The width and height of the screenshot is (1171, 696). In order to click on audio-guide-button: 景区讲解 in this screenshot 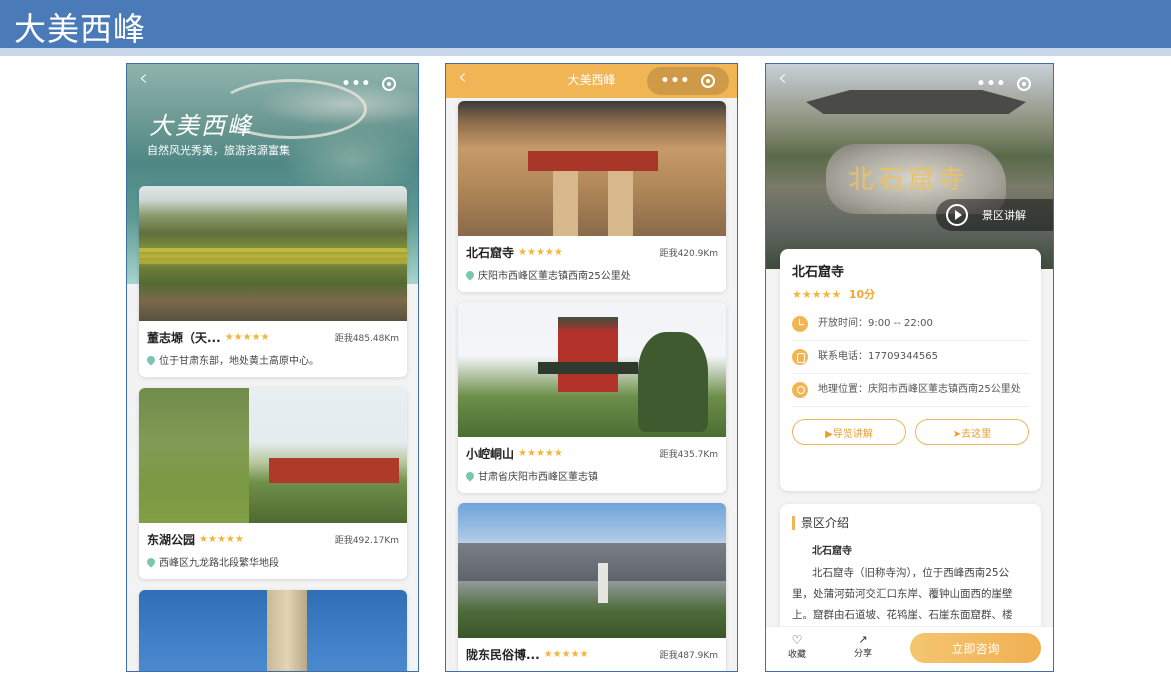, I will do `click(994, 215)`.